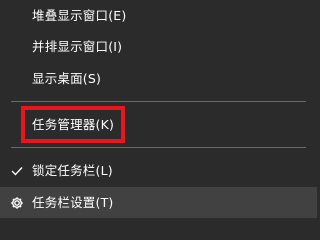  Describe the element at coordinates (79, 15) in the screenshot. I see `menu-item-label: 堆叠显示窗口(E)` at that location.